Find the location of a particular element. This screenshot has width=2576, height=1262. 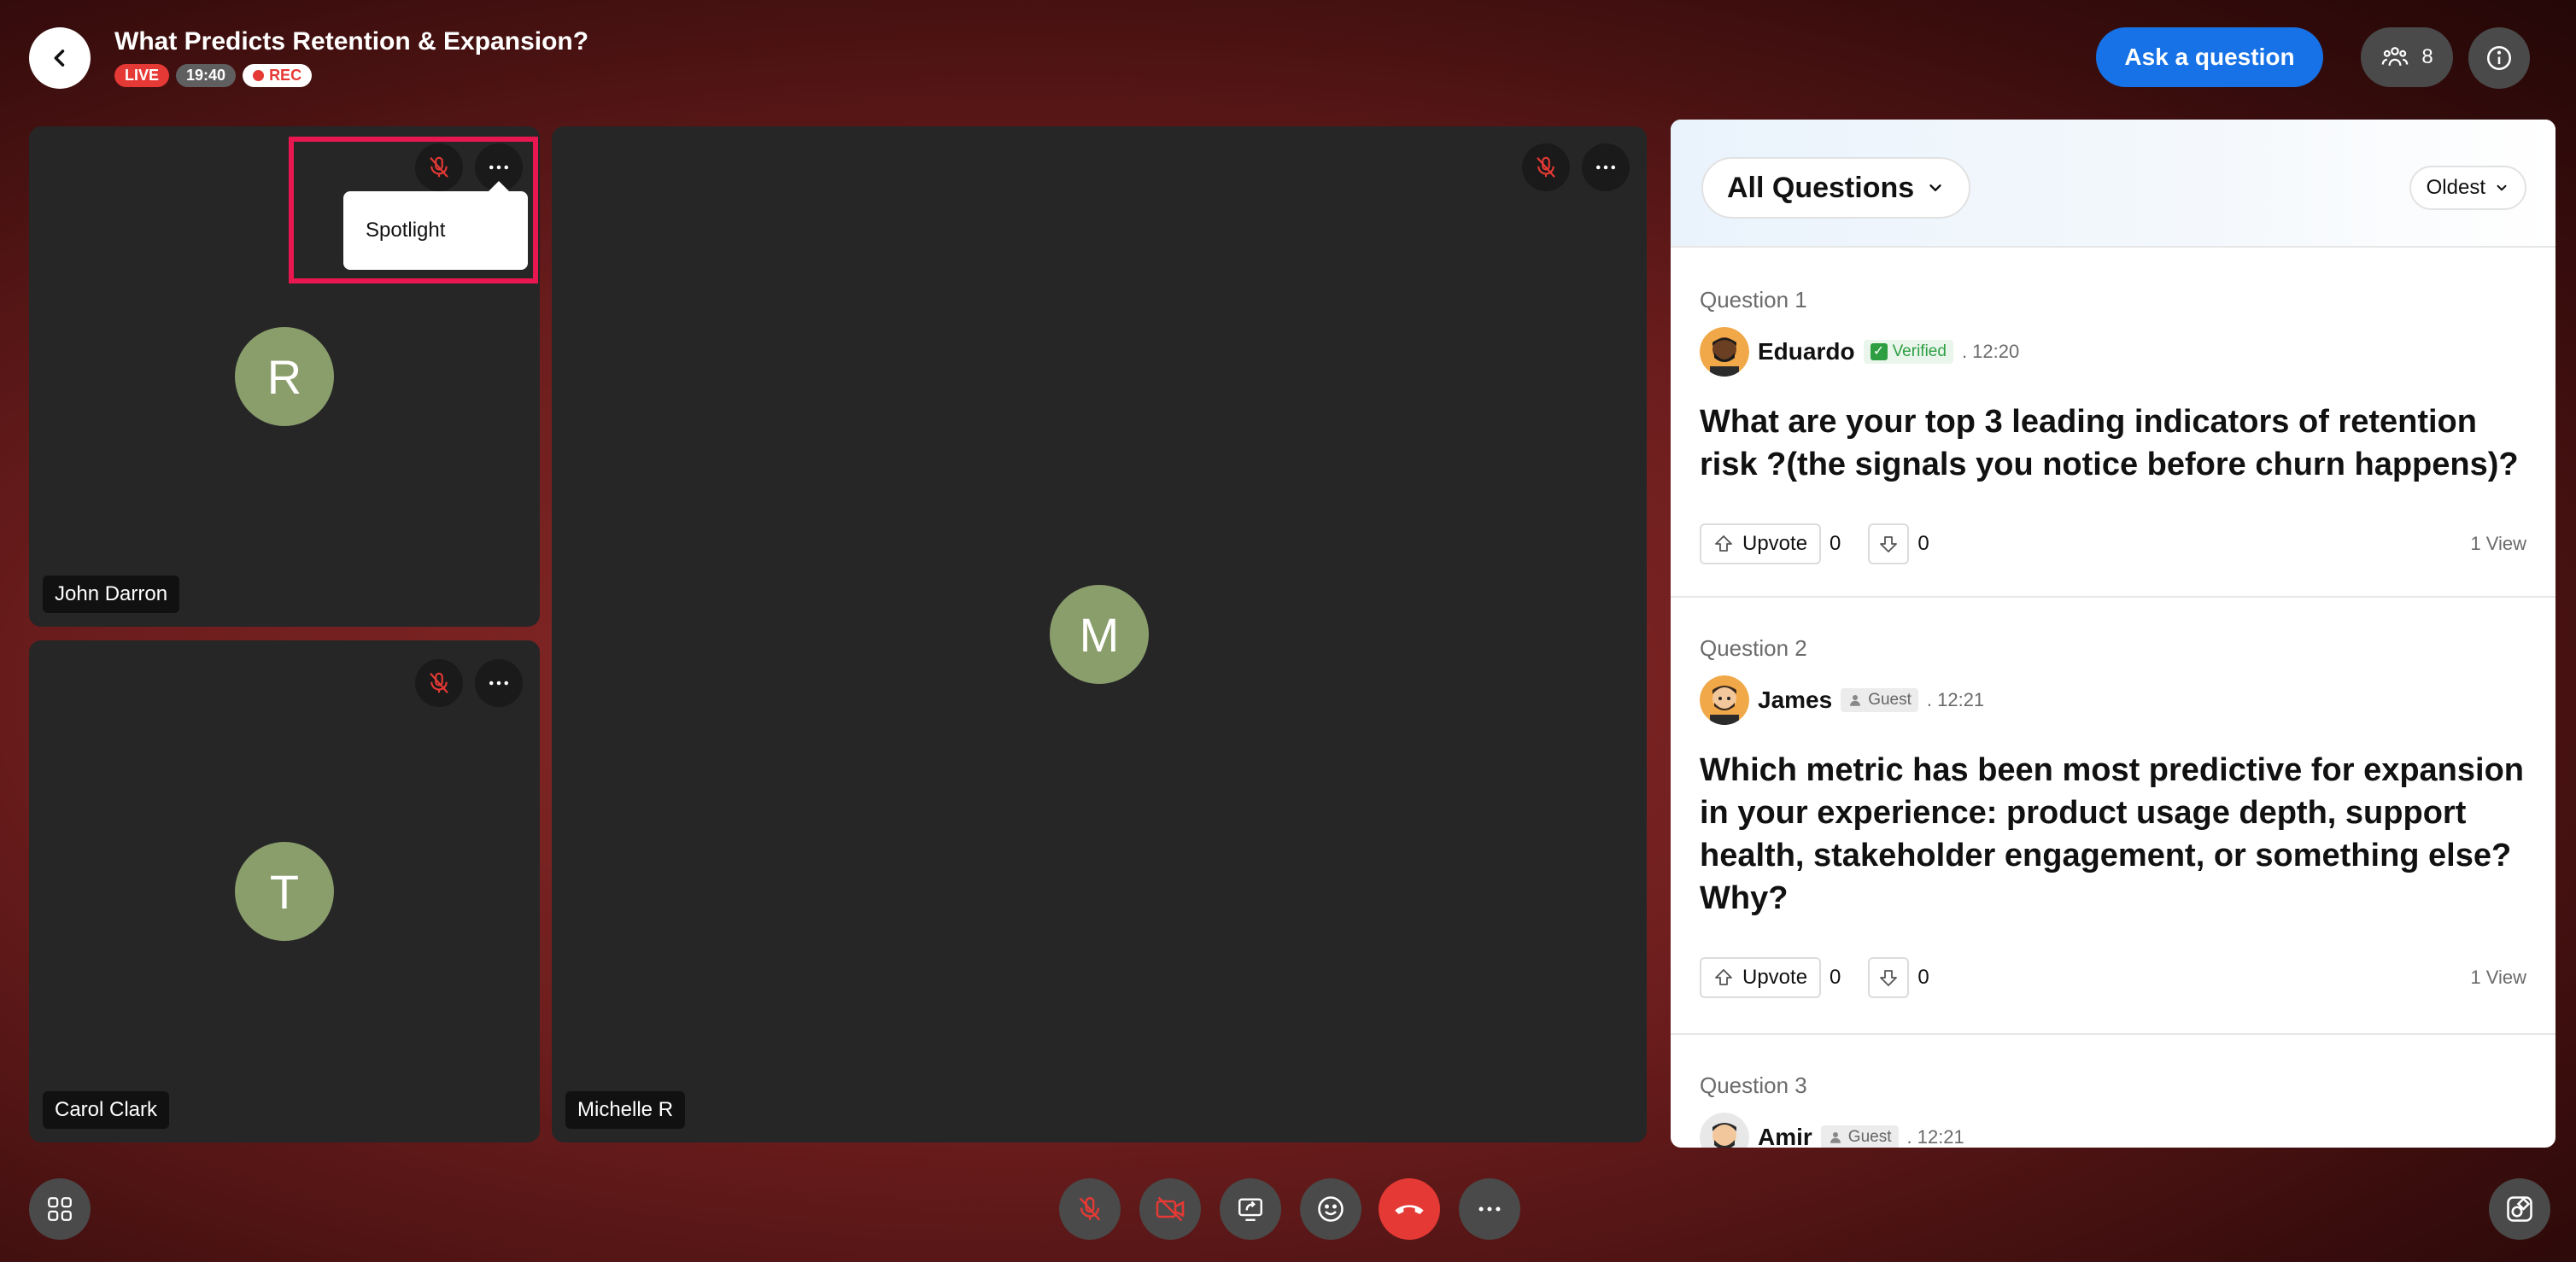

camera-toggle-button is located at coordinates (1170, 1209).